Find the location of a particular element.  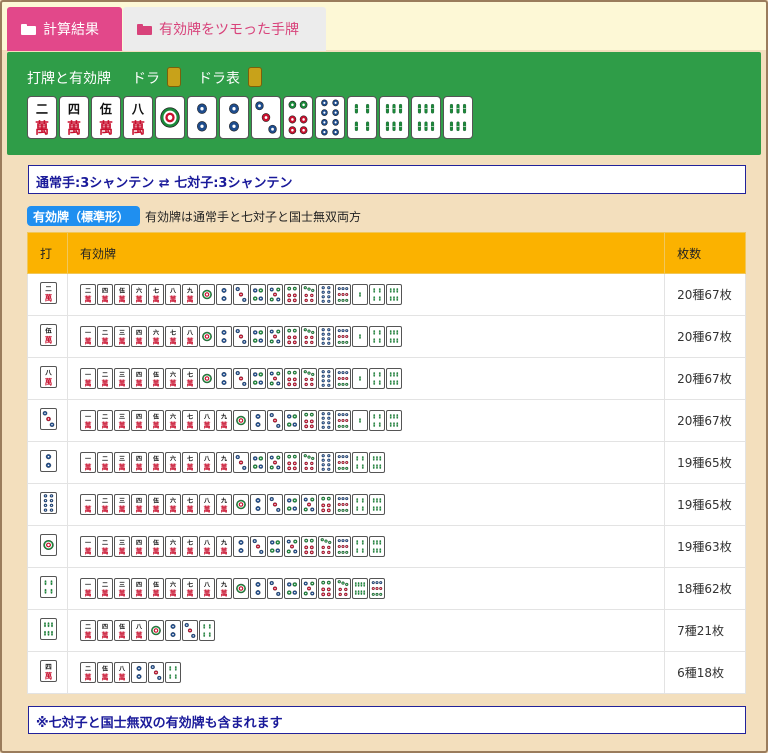

dora-tile is located at coordinates (174, 77).